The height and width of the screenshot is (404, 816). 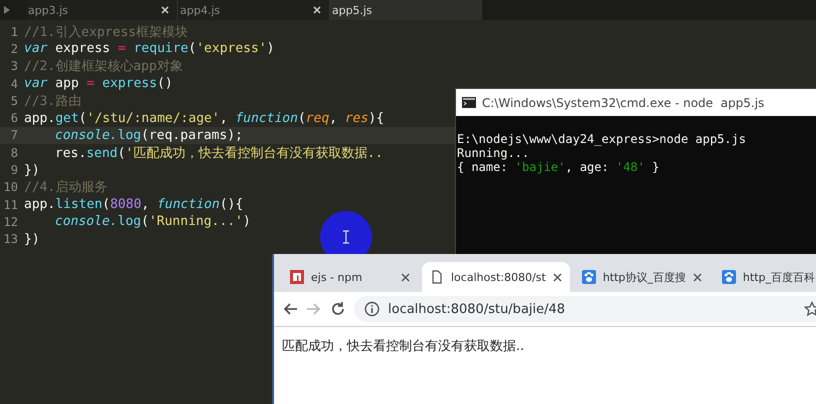 What do you see at coordinates (372, 309) in the screenshot?
I see `info-icon` at bounding box center [372, 309].